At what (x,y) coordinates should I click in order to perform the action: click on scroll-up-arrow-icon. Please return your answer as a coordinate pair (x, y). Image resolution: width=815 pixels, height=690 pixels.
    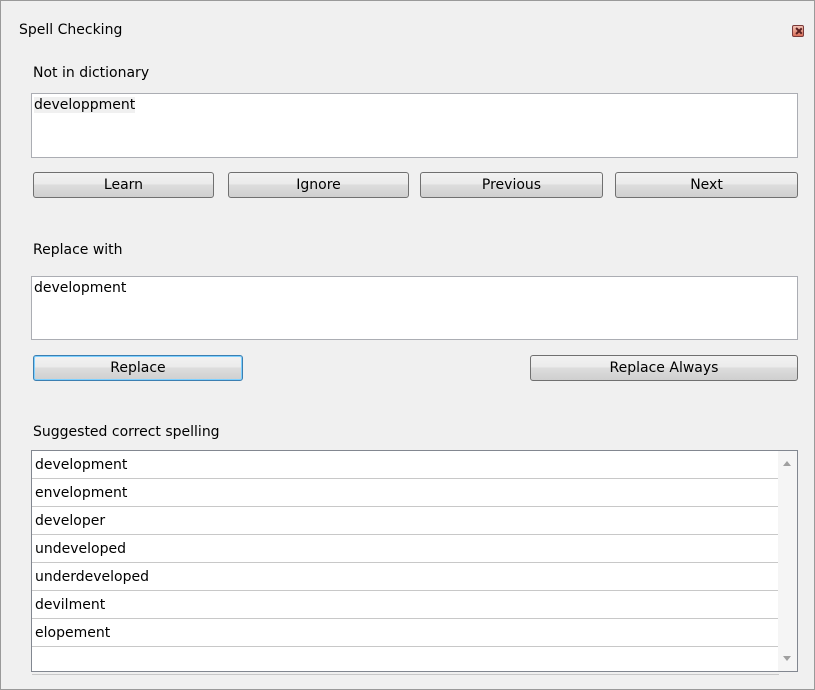
    Looking at the image, I should click on (787, 463).